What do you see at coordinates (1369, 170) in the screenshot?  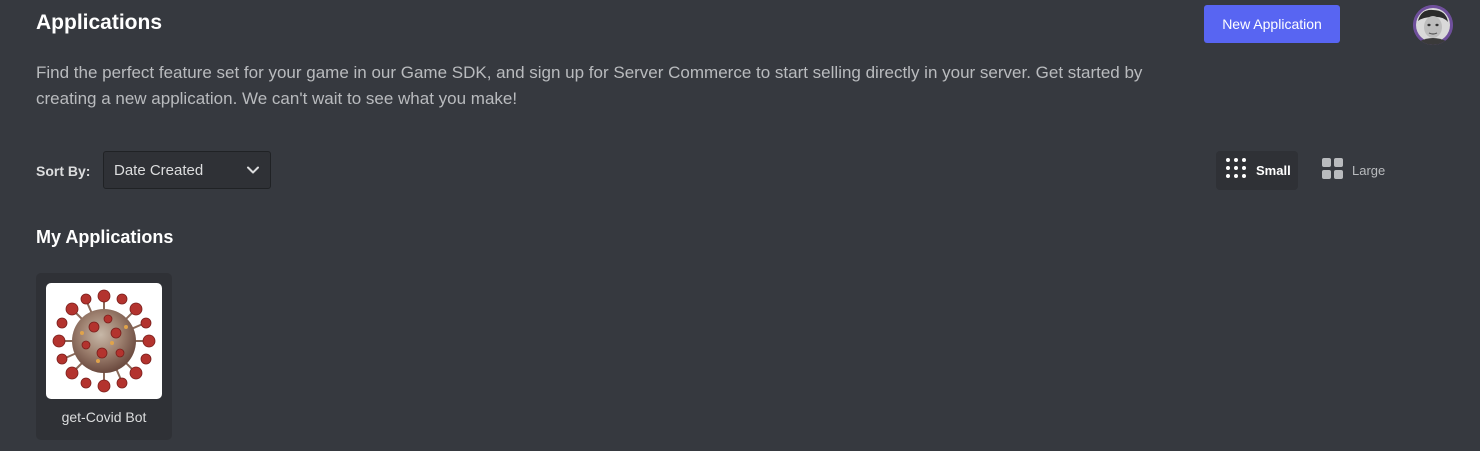 I see `view-large-label: Large` at bounding box center [1369, 170].